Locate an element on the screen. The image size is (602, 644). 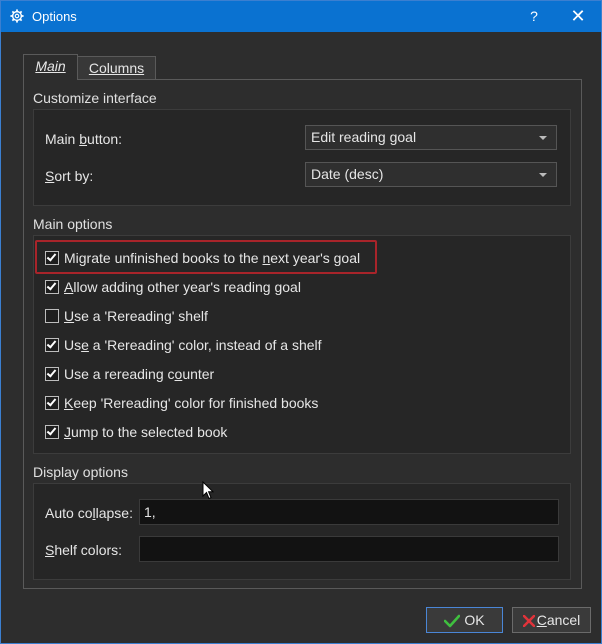
sort-by-value: Date (desc) is located at coordinates (347, 174).